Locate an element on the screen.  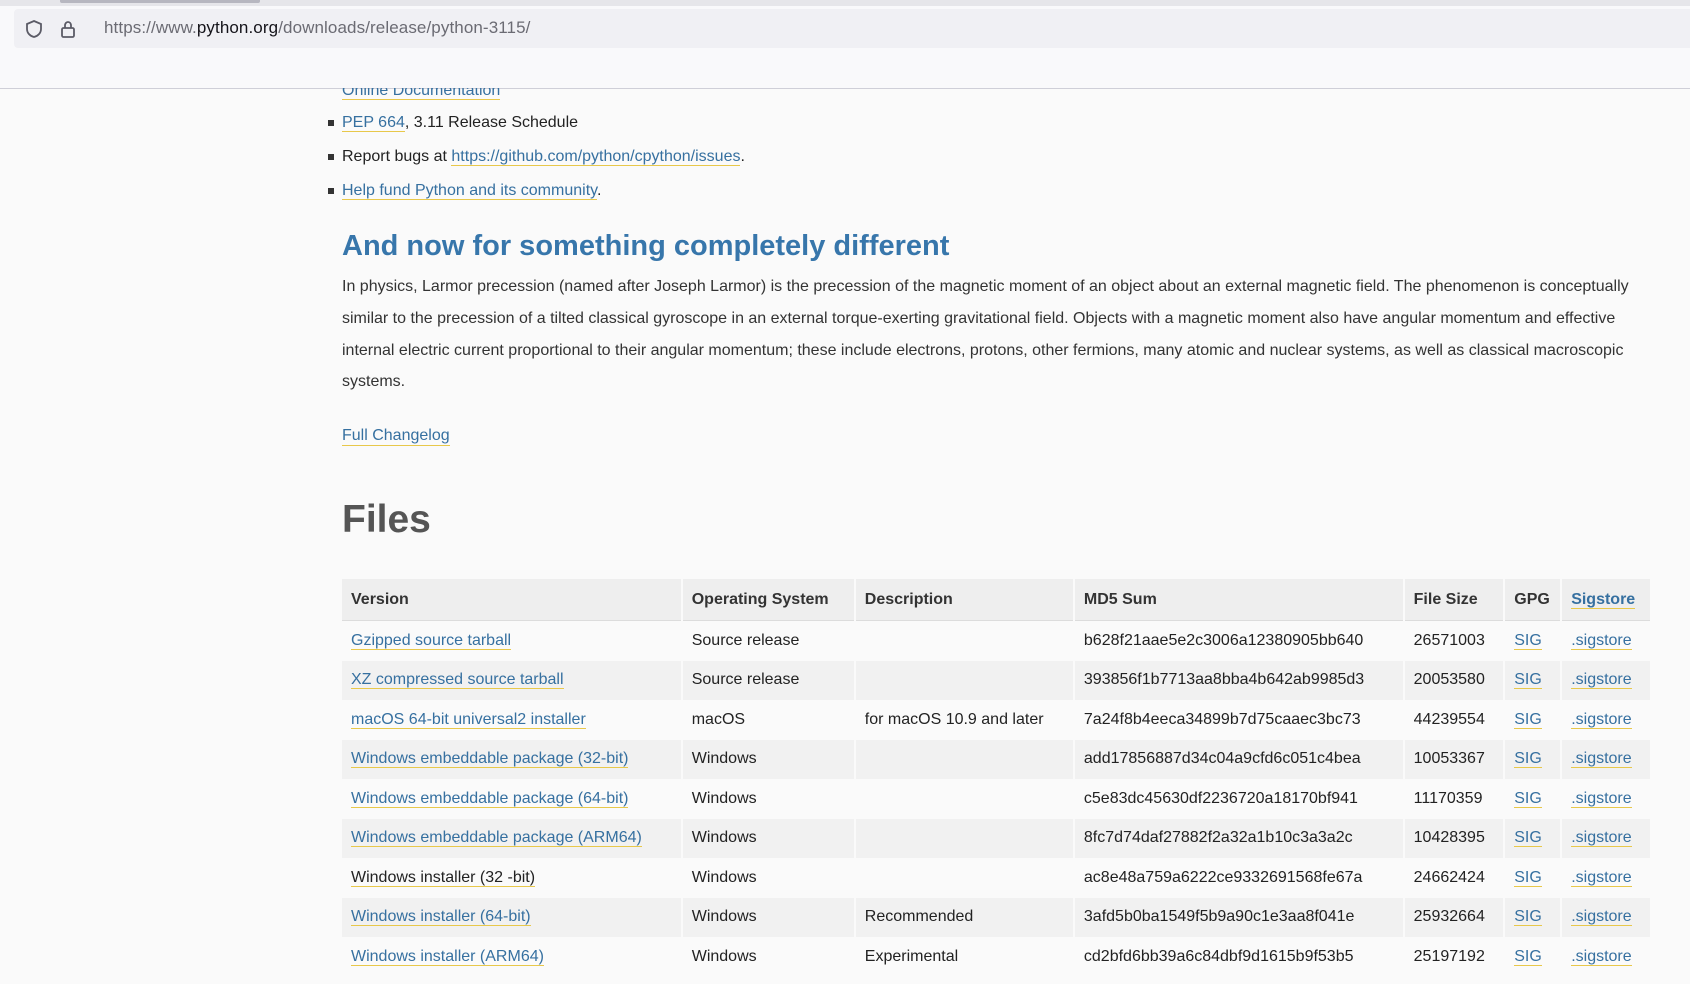
header-sigstore: Sigstore is located at coordinates (1606, 600).